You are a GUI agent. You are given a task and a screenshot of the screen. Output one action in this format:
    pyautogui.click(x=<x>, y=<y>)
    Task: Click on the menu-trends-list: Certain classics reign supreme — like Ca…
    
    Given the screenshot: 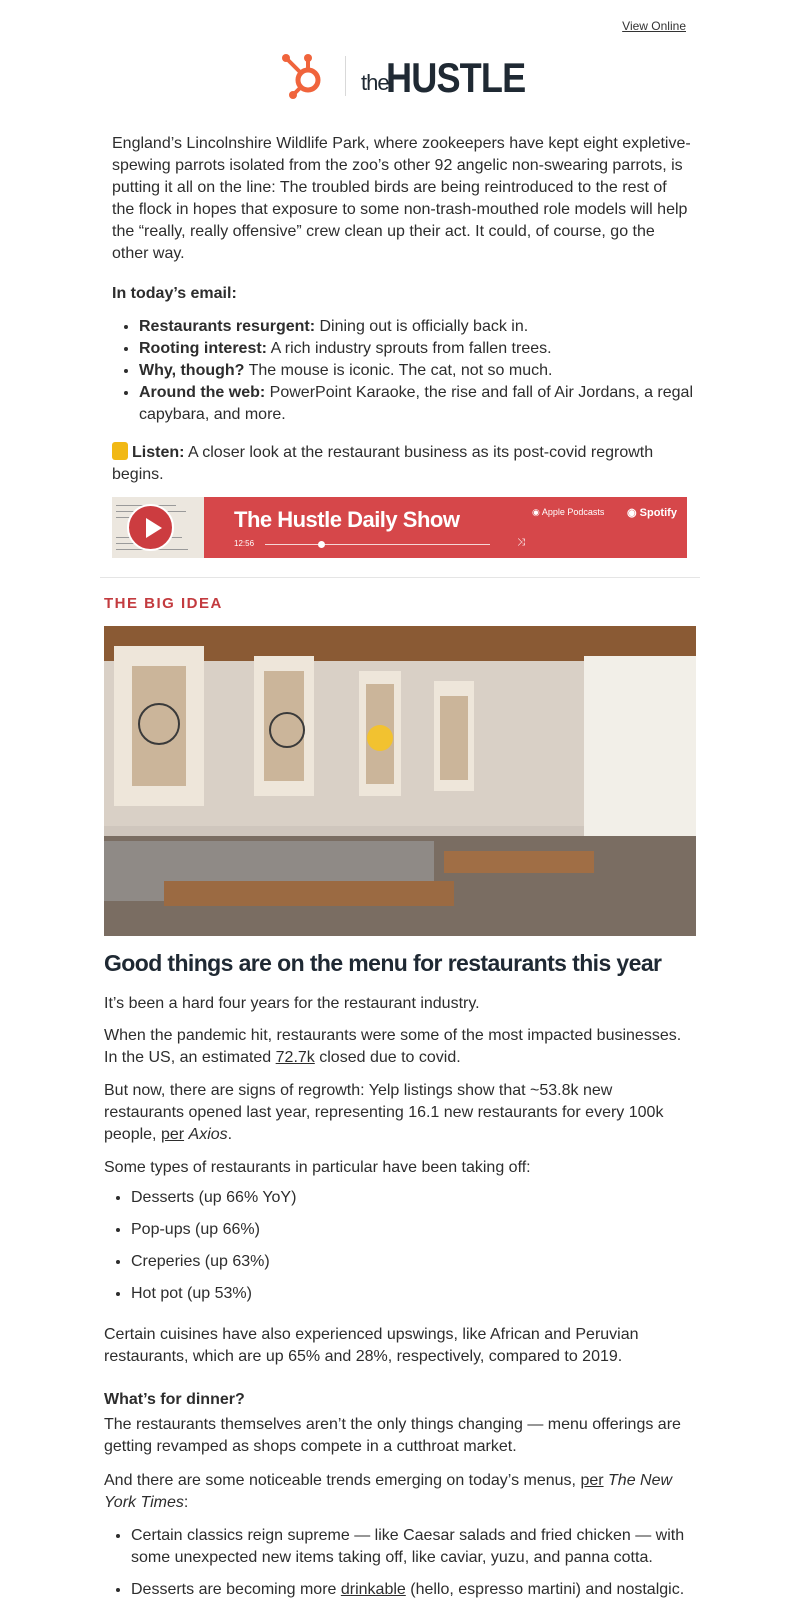 What is the action you would take?
    pyautogui.click(x=407, y=1568)
    